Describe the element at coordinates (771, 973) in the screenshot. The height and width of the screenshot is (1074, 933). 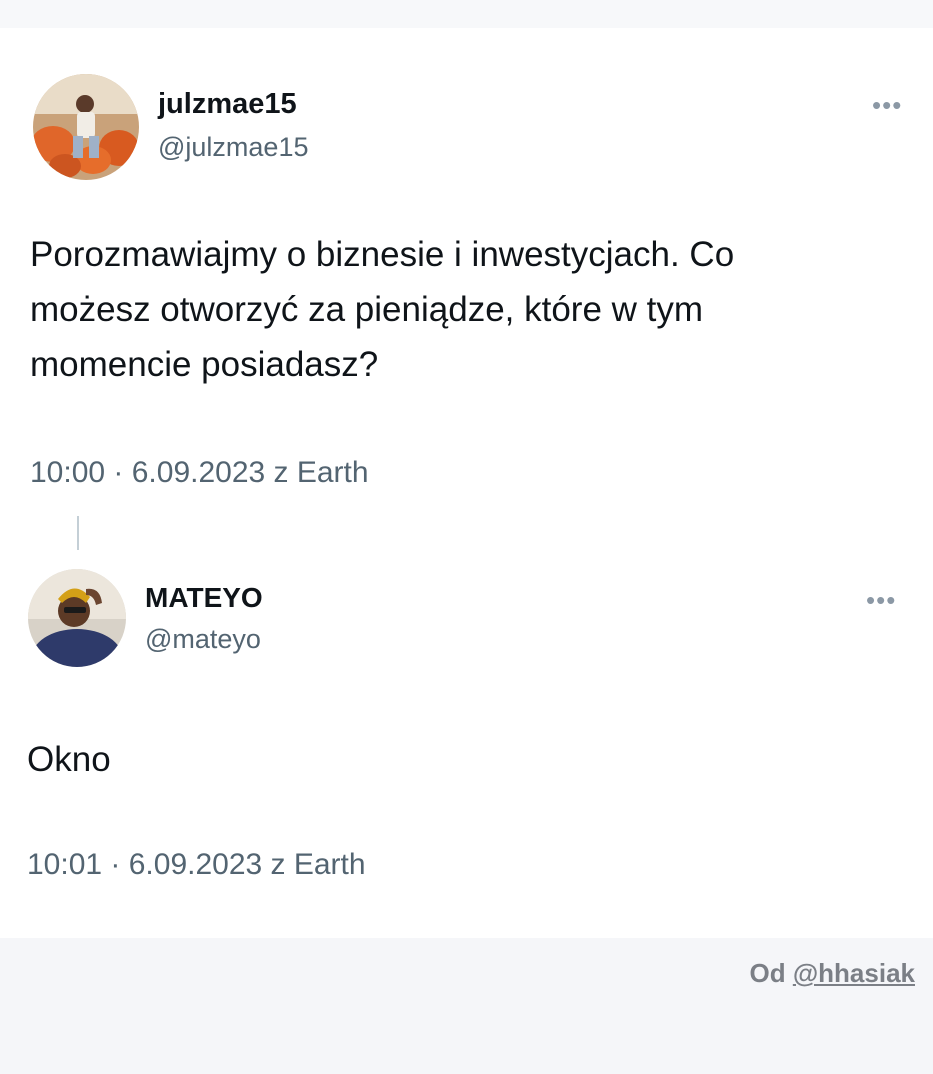
I see `credit-prefix: Od` at that location.